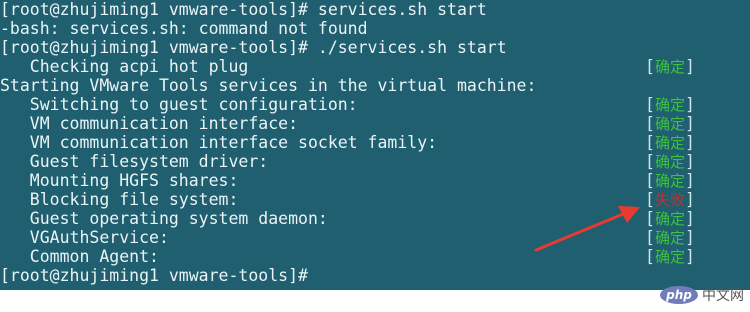  I want to click on status-vmci: [确定], so click(670, 123).